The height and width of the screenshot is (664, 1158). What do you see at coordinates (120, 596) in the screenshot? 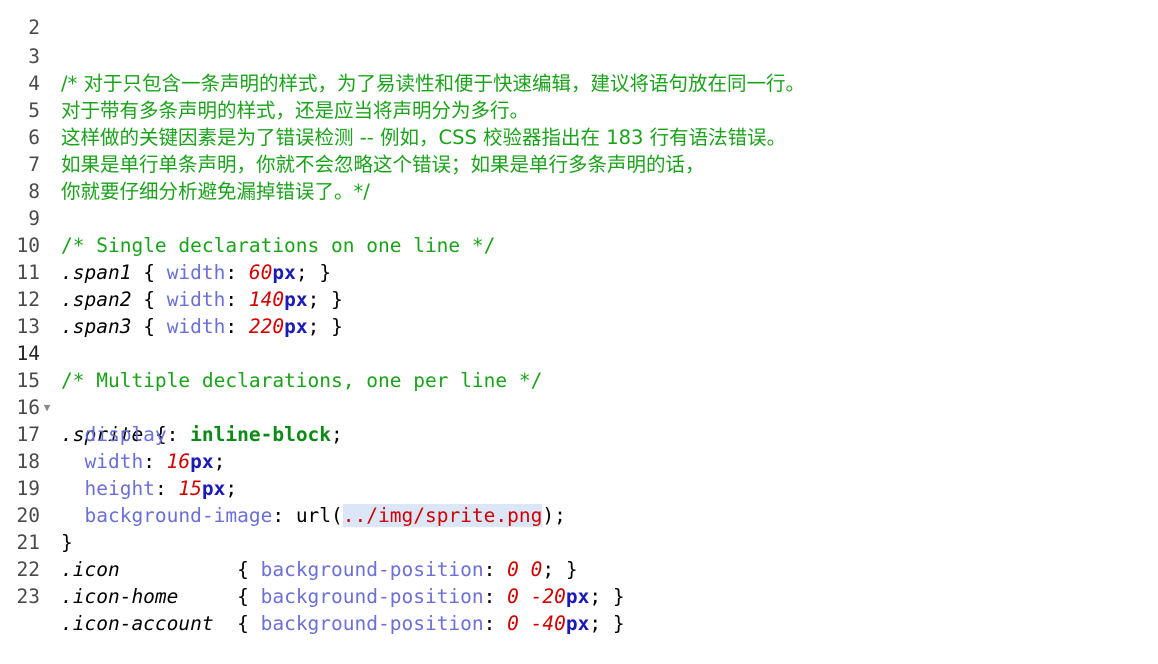
I see `css-selector: .icon-home` at bounding box center [120, 596].